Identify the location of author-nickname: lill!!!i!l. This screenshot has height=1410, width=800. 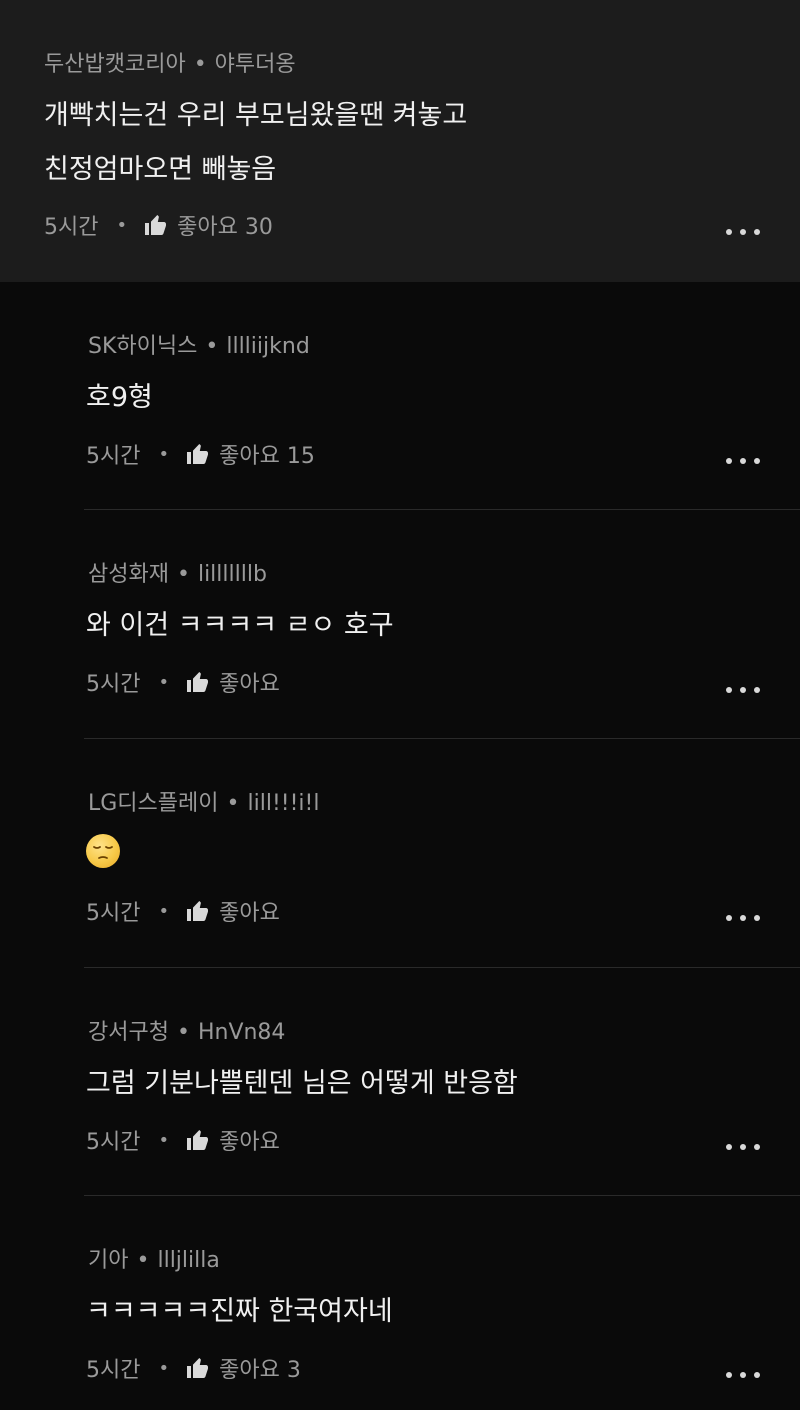
(284, 803).